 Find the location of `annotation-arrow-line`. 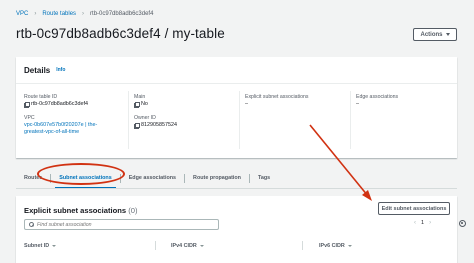

annotation-arrow-line is located at coordinates (339, 160).